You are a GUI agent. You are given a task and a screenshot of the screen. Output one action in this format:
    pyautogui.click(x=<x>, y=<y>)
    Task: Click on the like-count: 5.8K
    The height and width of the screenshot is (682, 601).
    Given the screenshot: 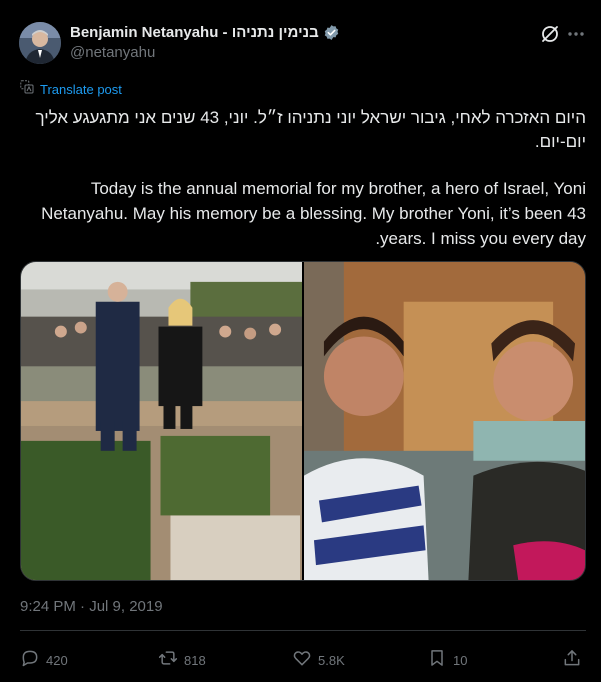 What is the action you would take?
    pyautogui.click(x=331, y=660)
    